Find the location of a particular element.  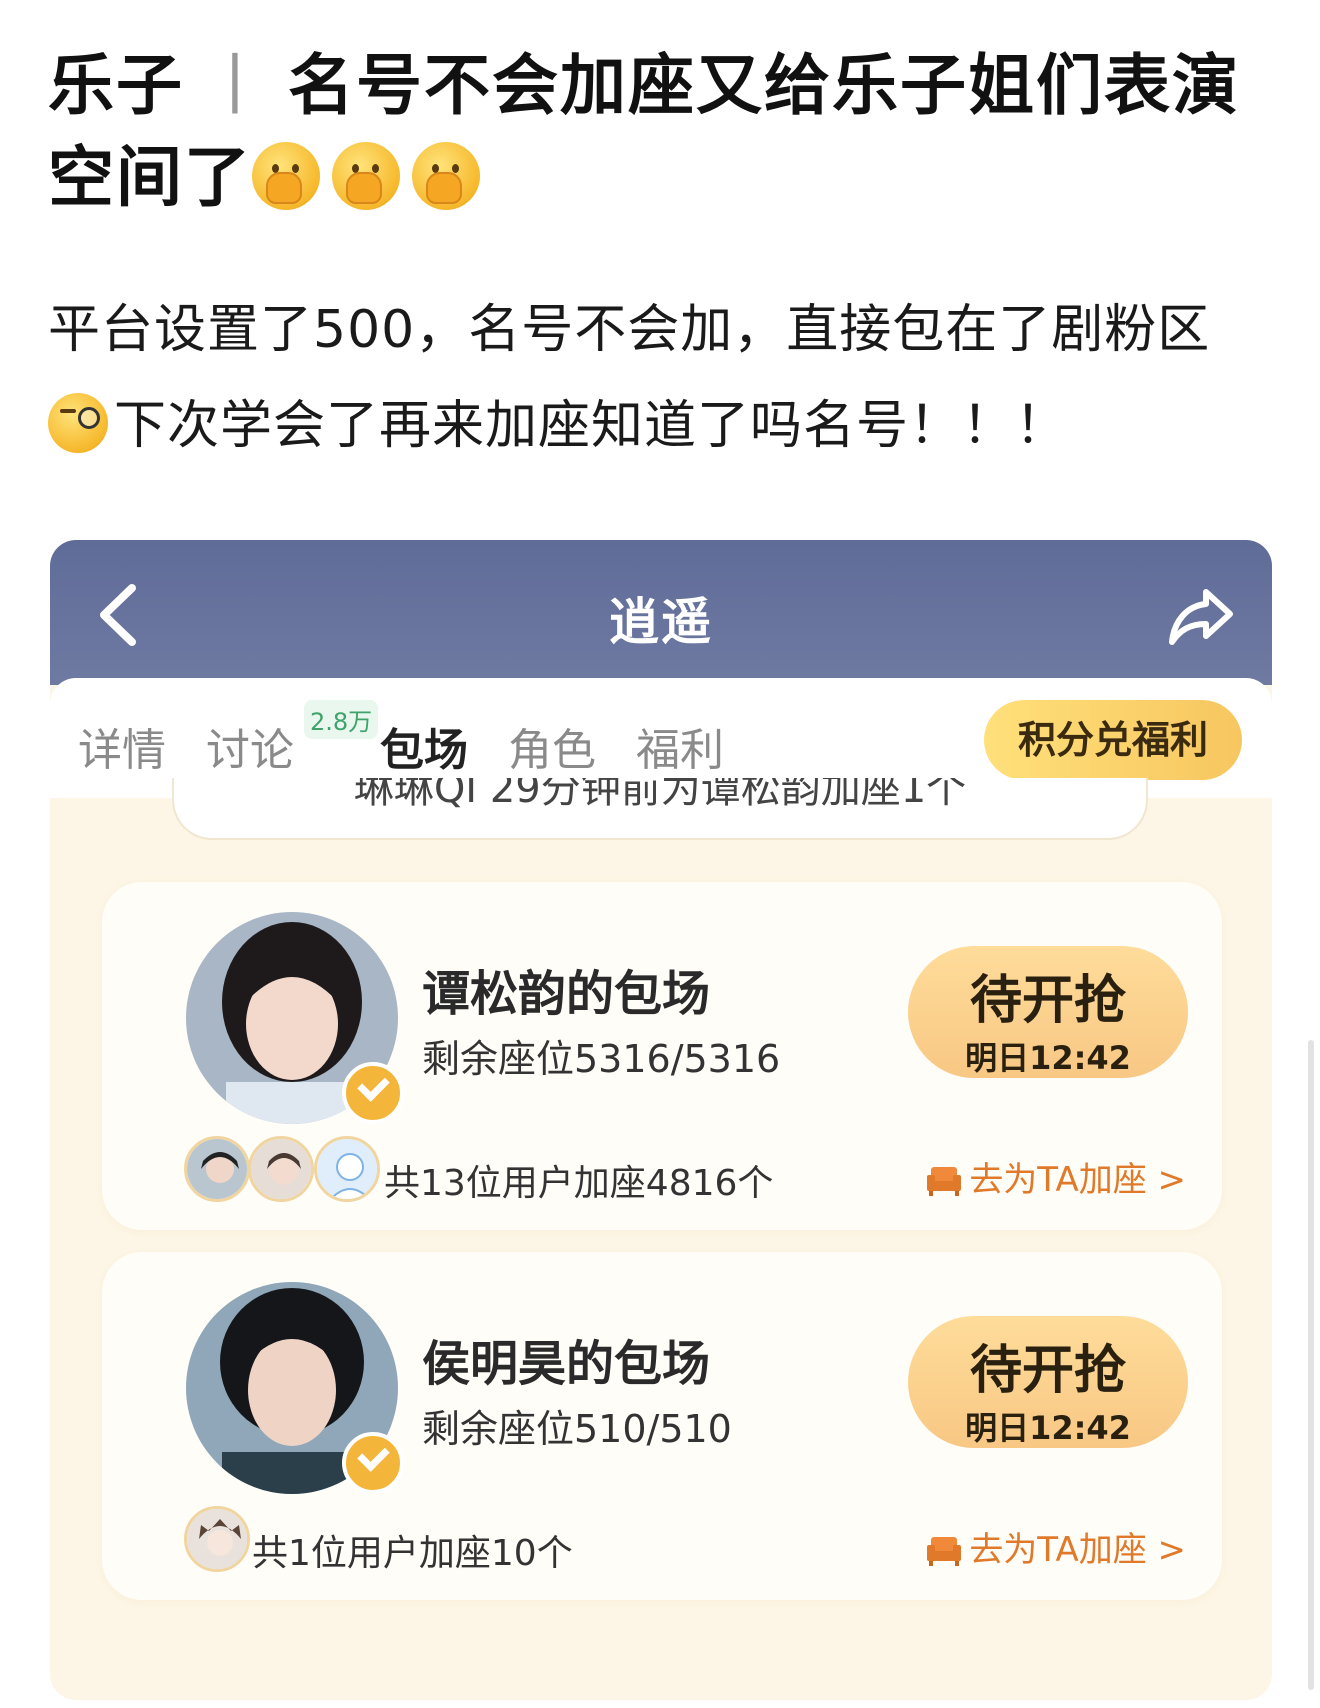

supporters-text: 共1位用户加座10个 is located at coordinates (412, 1553).